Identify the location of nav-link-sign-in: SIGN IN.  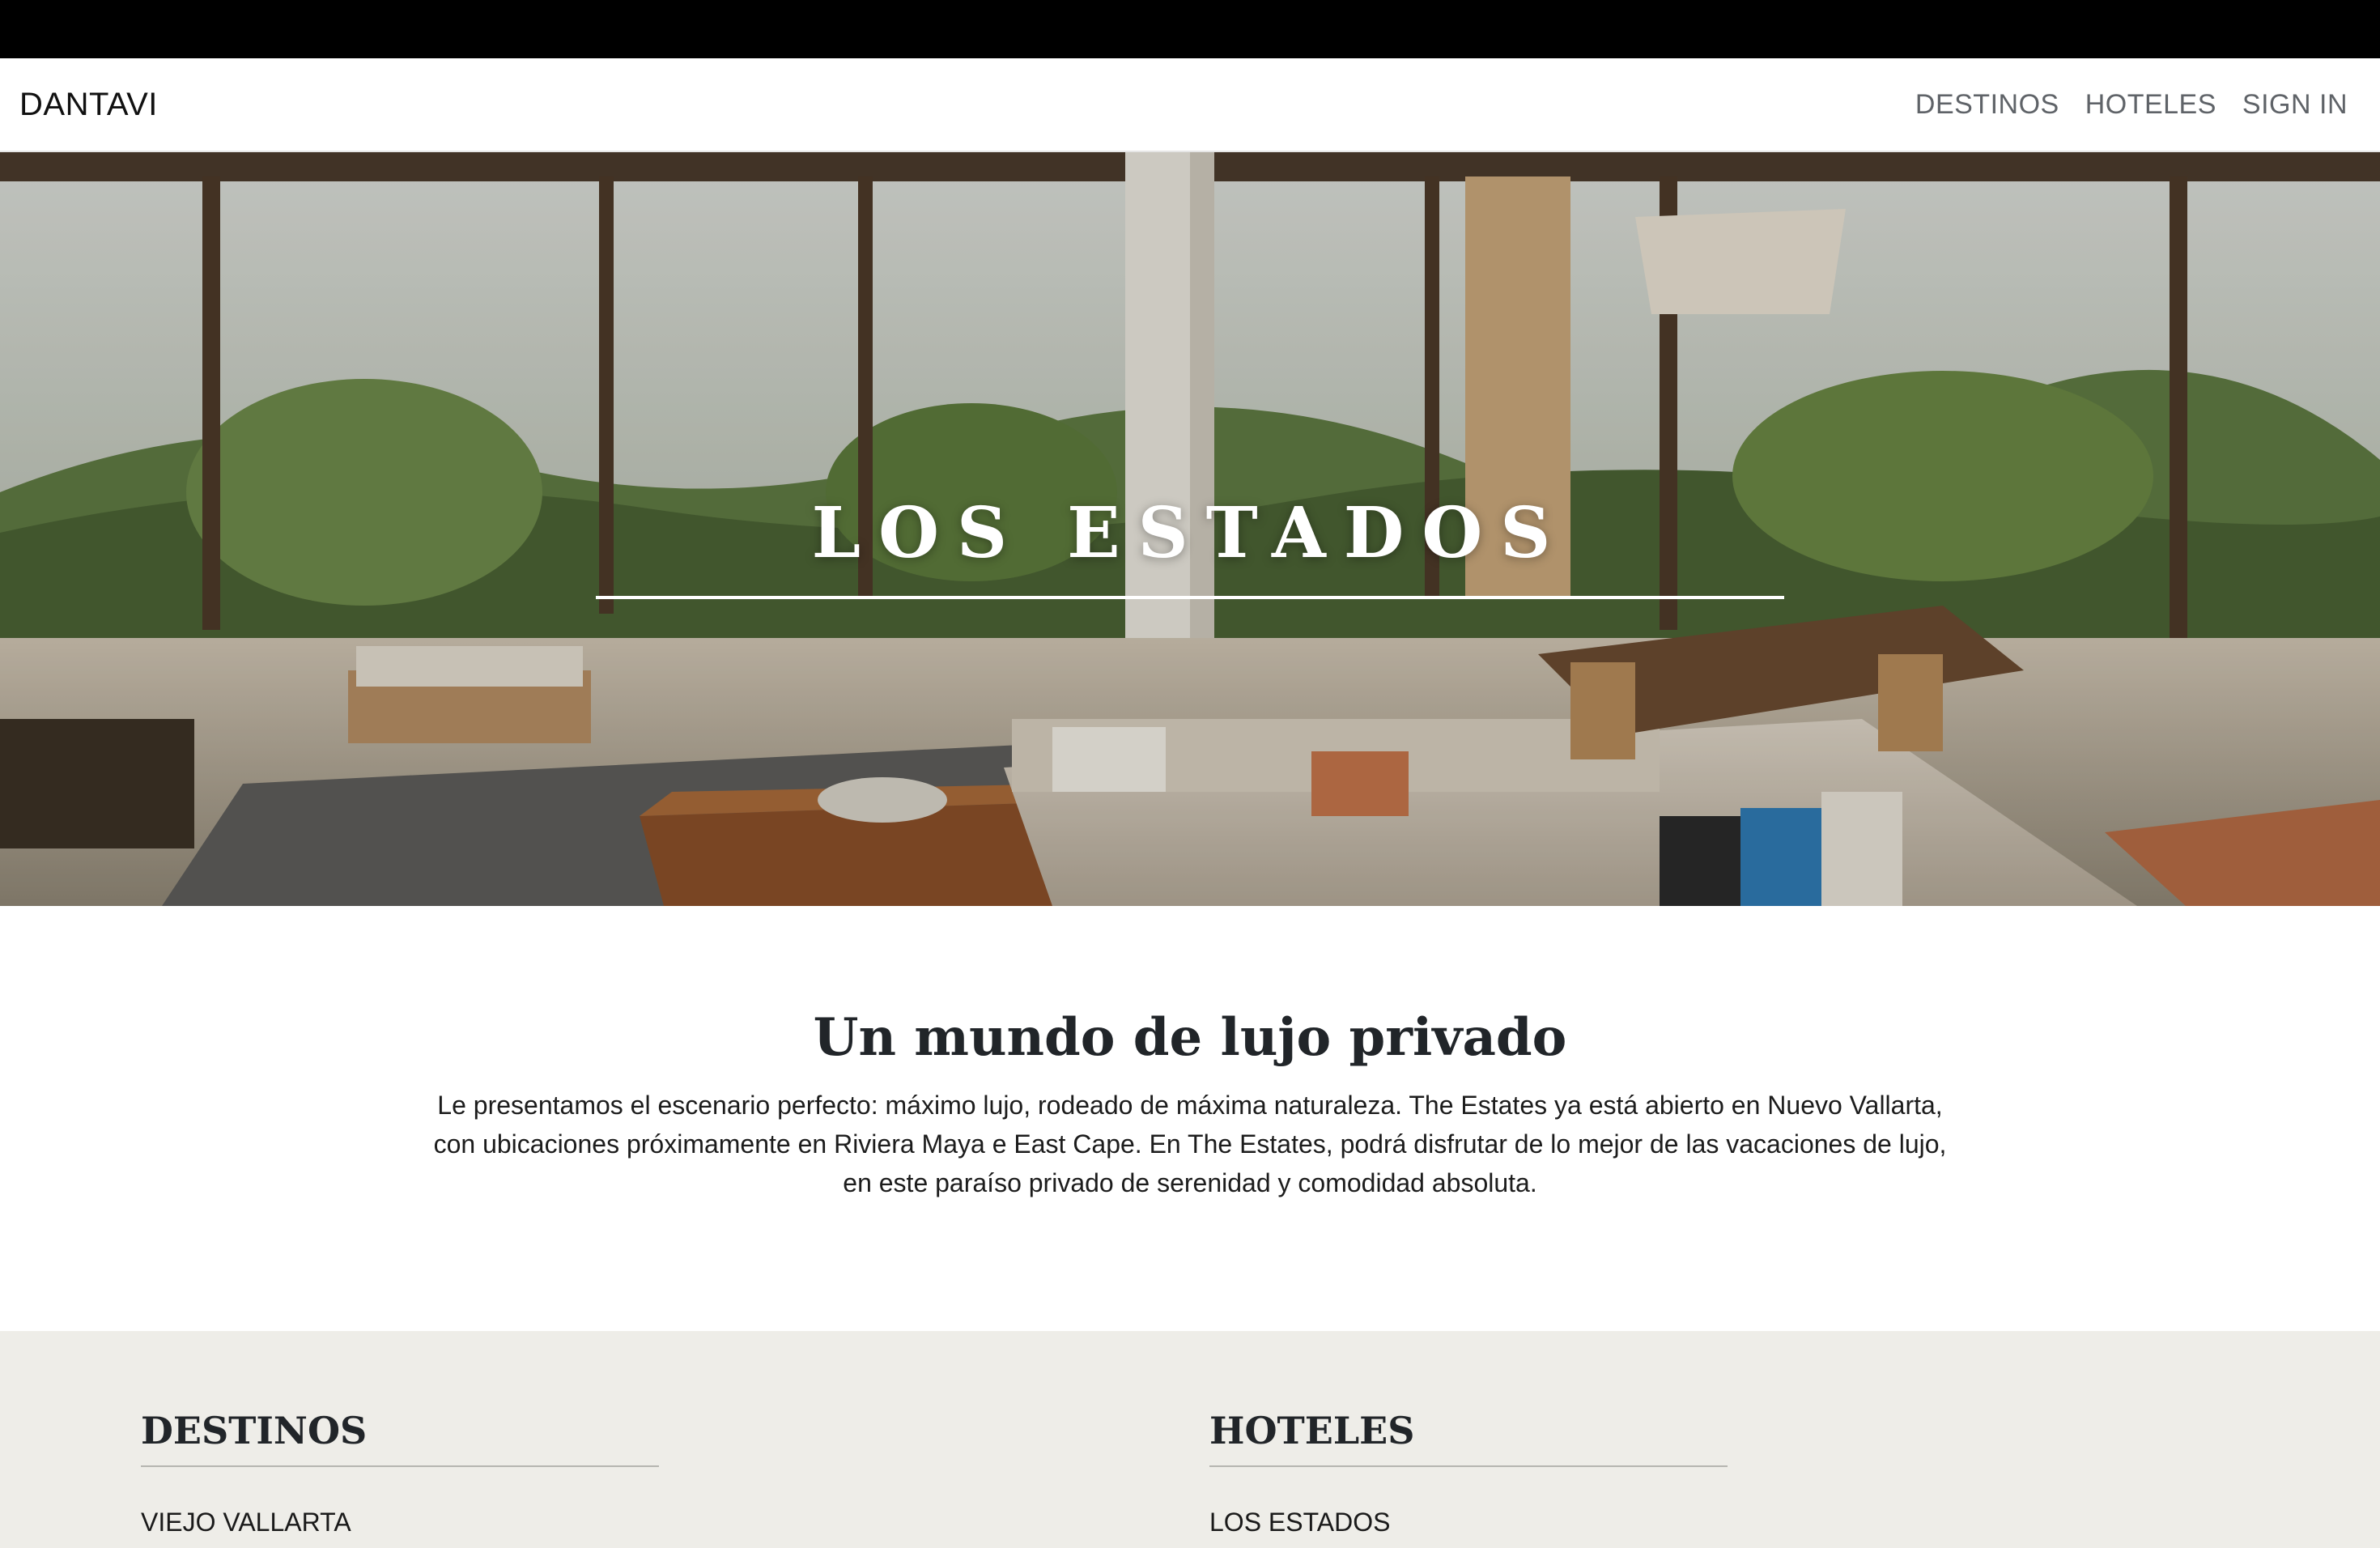
(2295, 105).